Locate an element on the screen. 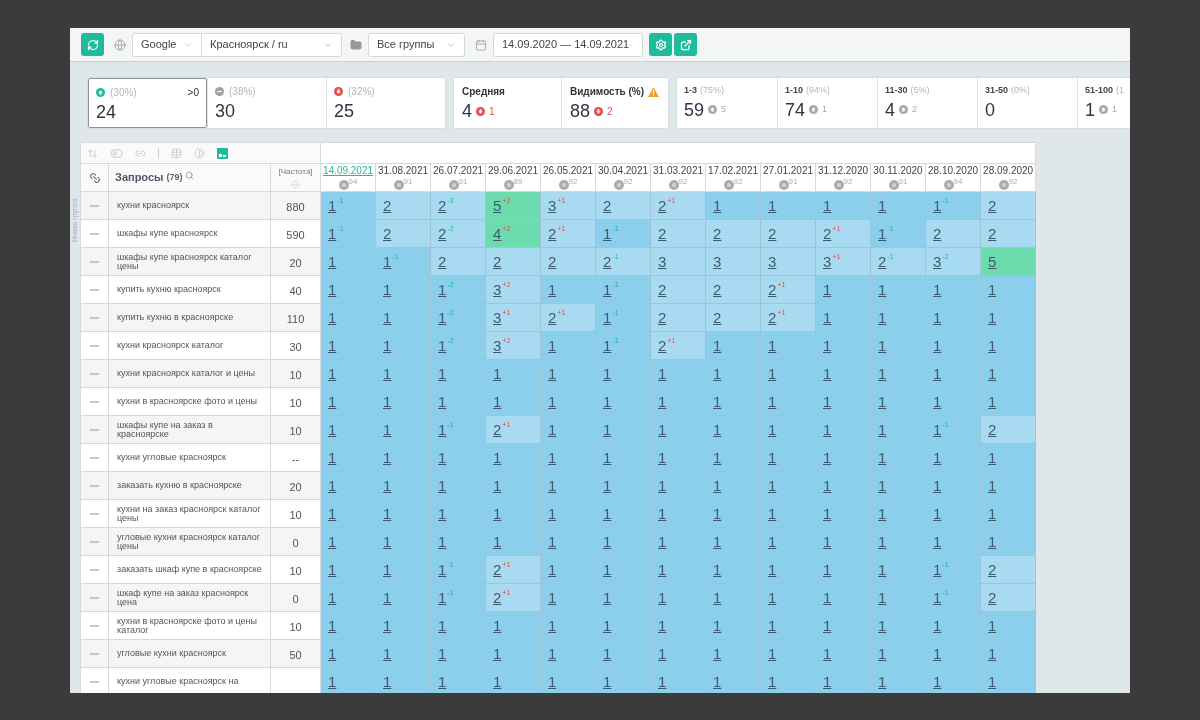 This screenshot has height=720, width=1200. period-select: 14.09.2020 — 14.09.2021 is located at coordinates (568, 44).